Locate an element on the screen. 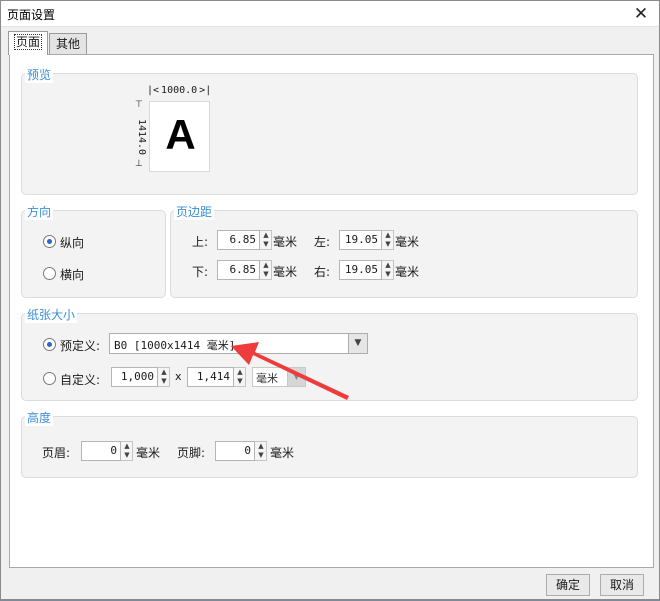  margin-right-stepper: ▲ ▼ is located at coordinates (388, 270).